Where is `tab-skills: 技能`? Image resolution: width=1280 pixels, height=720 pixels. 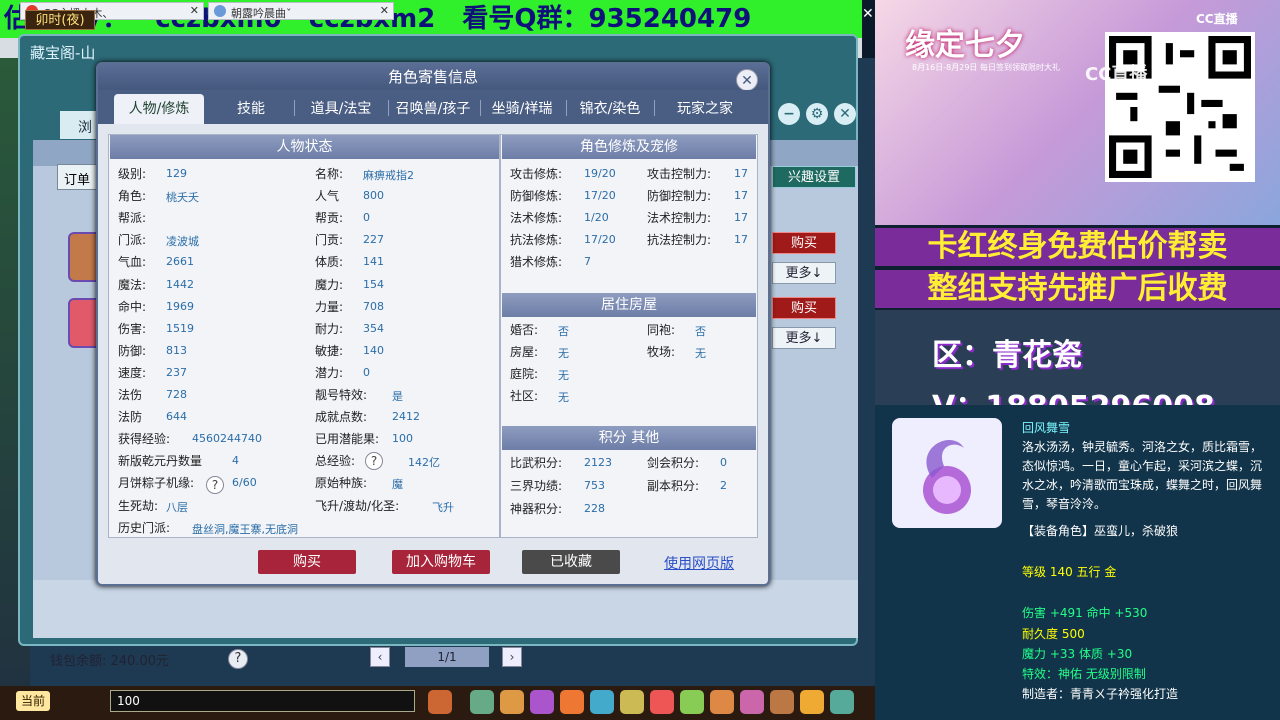 tab-skills: 技能 is located at coordinates (251, 109).